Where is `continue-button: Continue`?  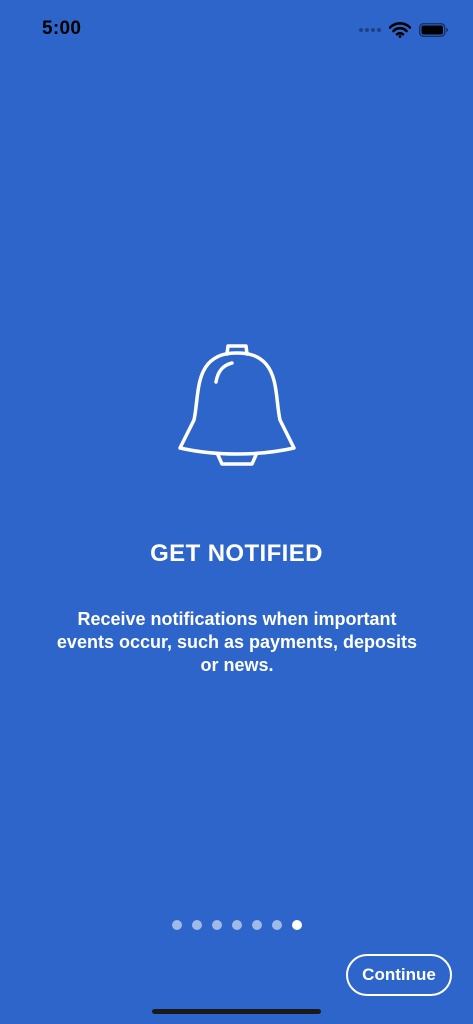 continue-button: Continue is located at coordinates (399, 975).